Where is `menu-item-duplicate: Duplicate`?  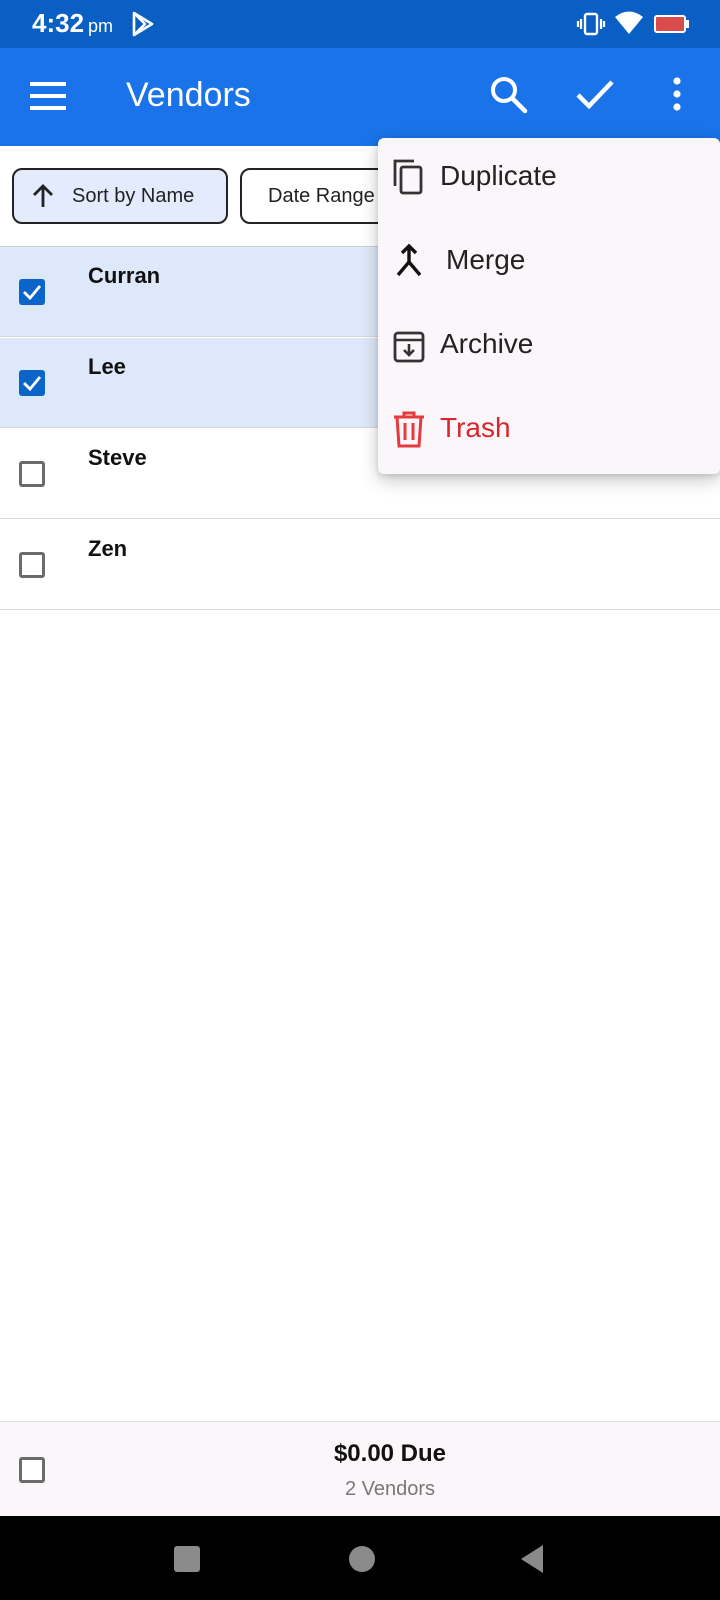 menu-item-duplicate: Duplicate is located at coordinates (549, 180).